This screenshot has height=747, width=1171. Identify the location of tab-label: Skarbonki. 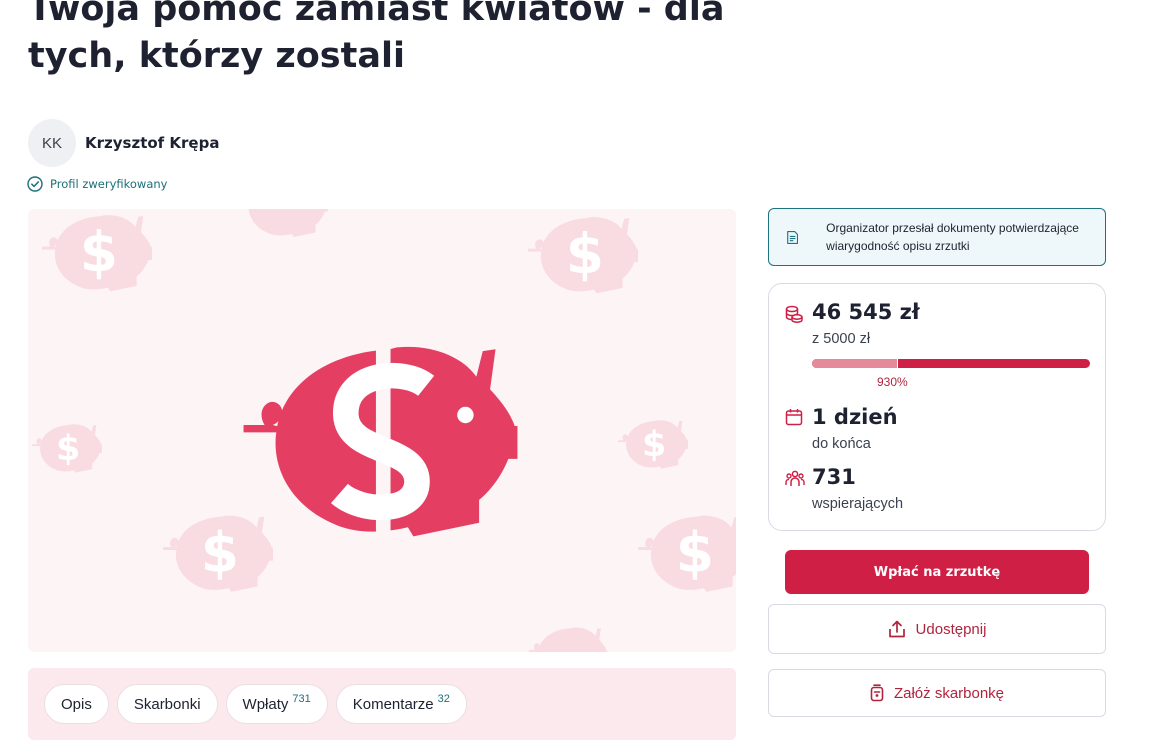
(167, 704).